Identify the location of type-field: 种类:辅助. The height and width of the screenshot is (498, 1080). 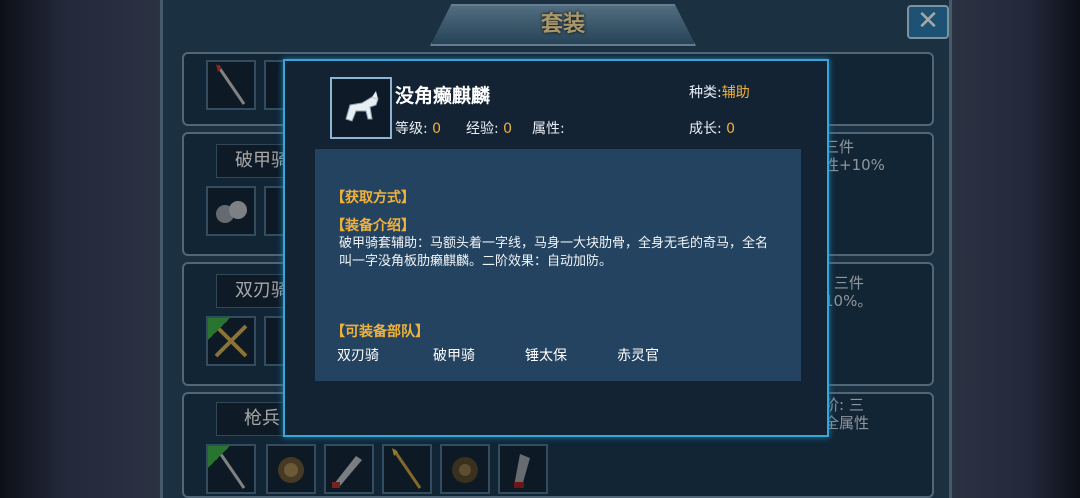
(719, 92).